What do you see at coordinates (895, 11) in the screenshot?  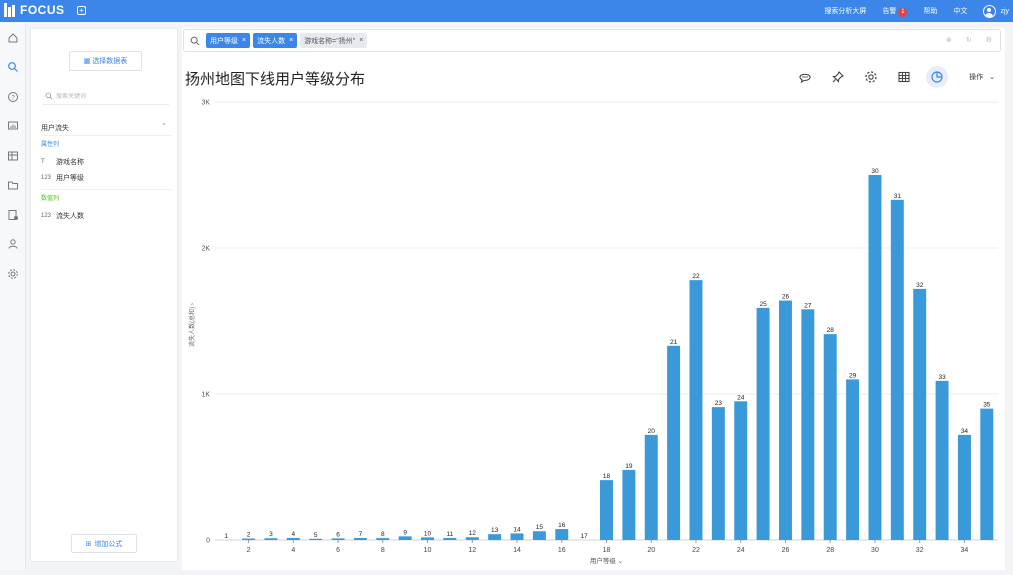 I see `nav-alert-link: 告警 1` at bounding box center [895, 11].